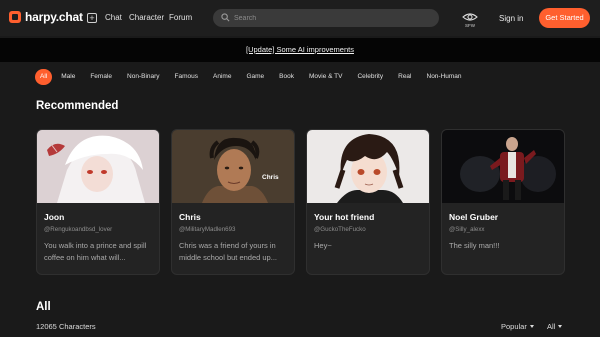 The image size is (600, 337). What do you see at coordinates (474, 245) in the screenshot?
I see `card-description: The silly man!!!` at bounding box center [474, 245].